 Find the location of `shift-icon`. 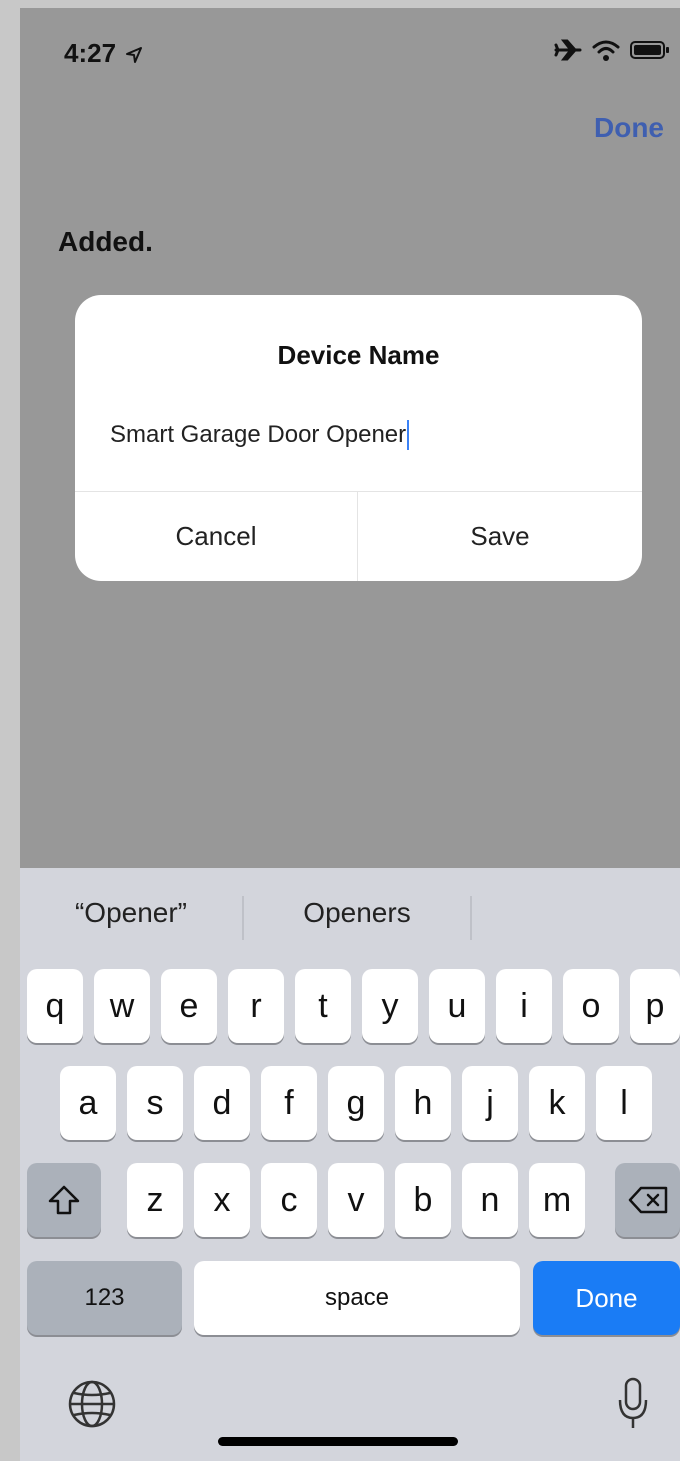

shift-icon is located at coordinates (64, 1200).